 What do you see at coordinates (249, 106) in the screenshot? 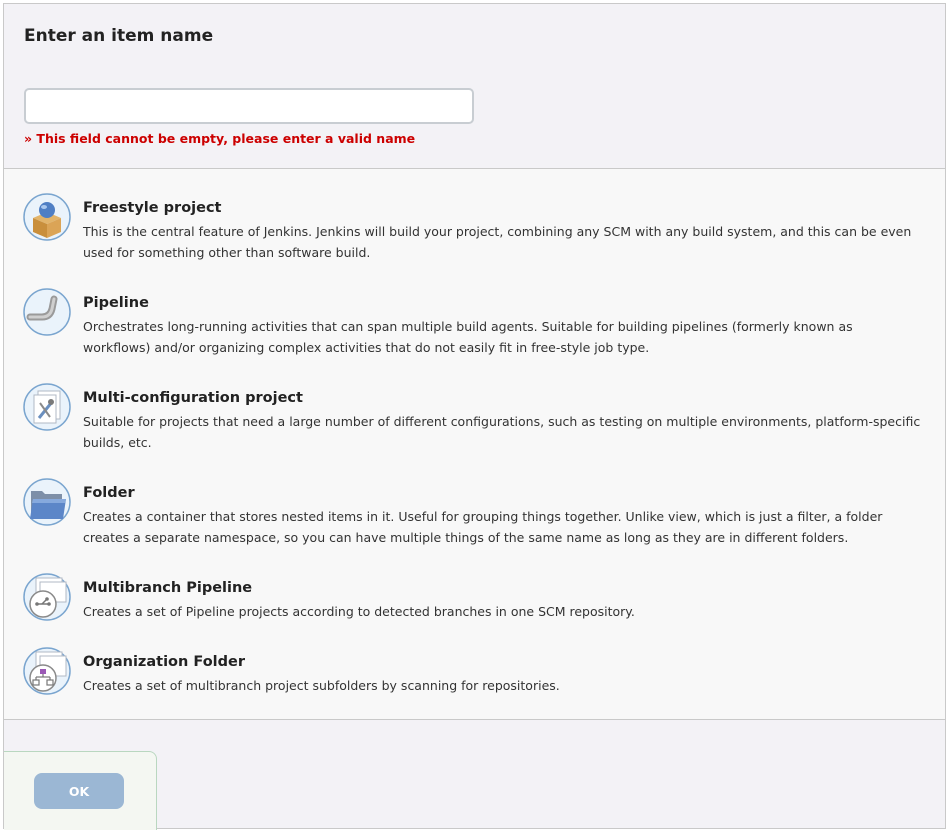
I see `item-name-input` at bounding box center [249, 106].